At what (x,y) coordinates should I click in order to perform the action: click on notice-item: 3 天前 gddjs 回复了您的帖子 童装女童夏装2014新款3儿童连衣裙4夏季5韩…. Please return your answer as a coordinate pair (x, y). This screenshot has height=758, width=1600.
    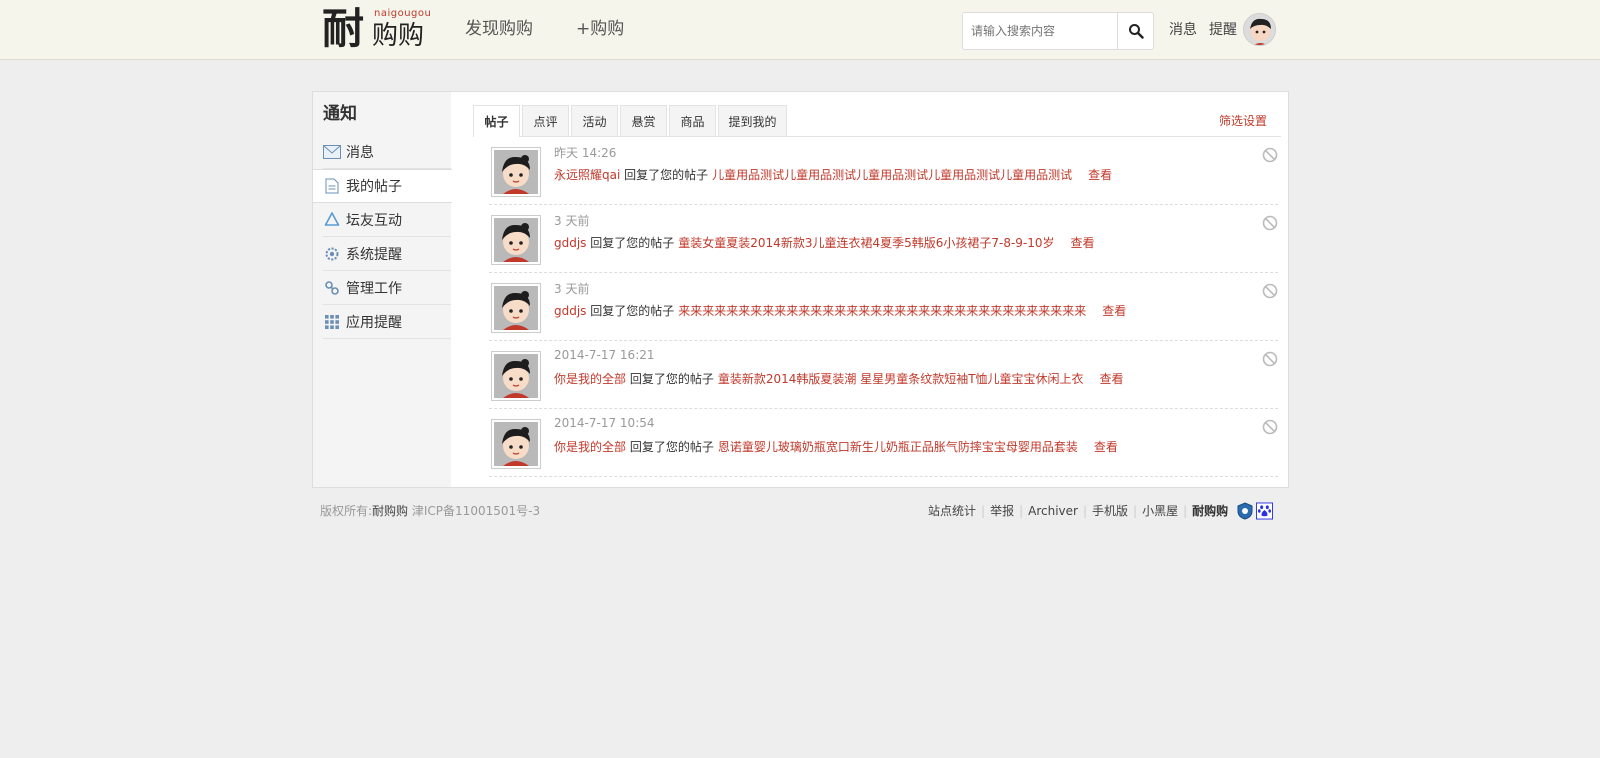
    Looking at the image, I should click on (883, 239).